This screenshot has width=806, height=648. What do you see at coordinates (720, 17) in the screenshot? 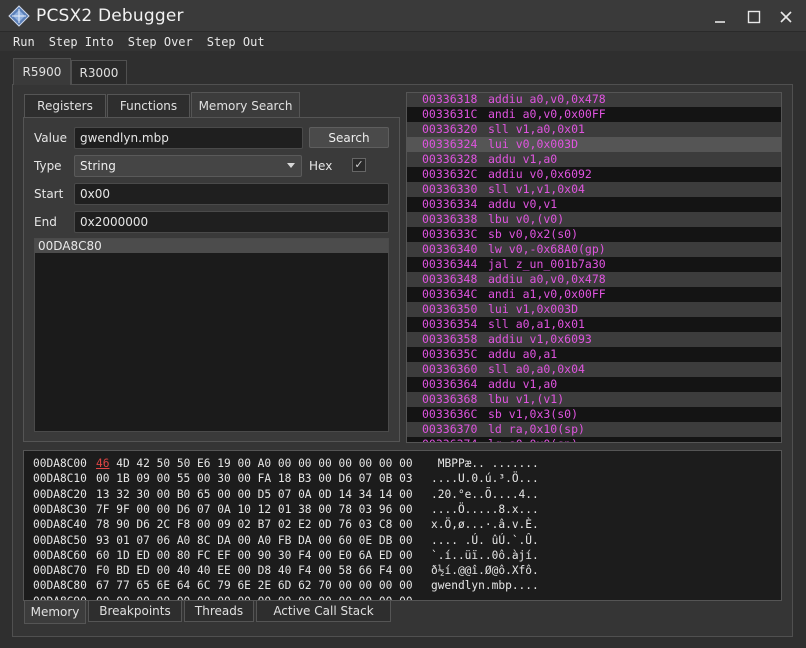
I see `minimize-icon` at bounding box center [720, 17].